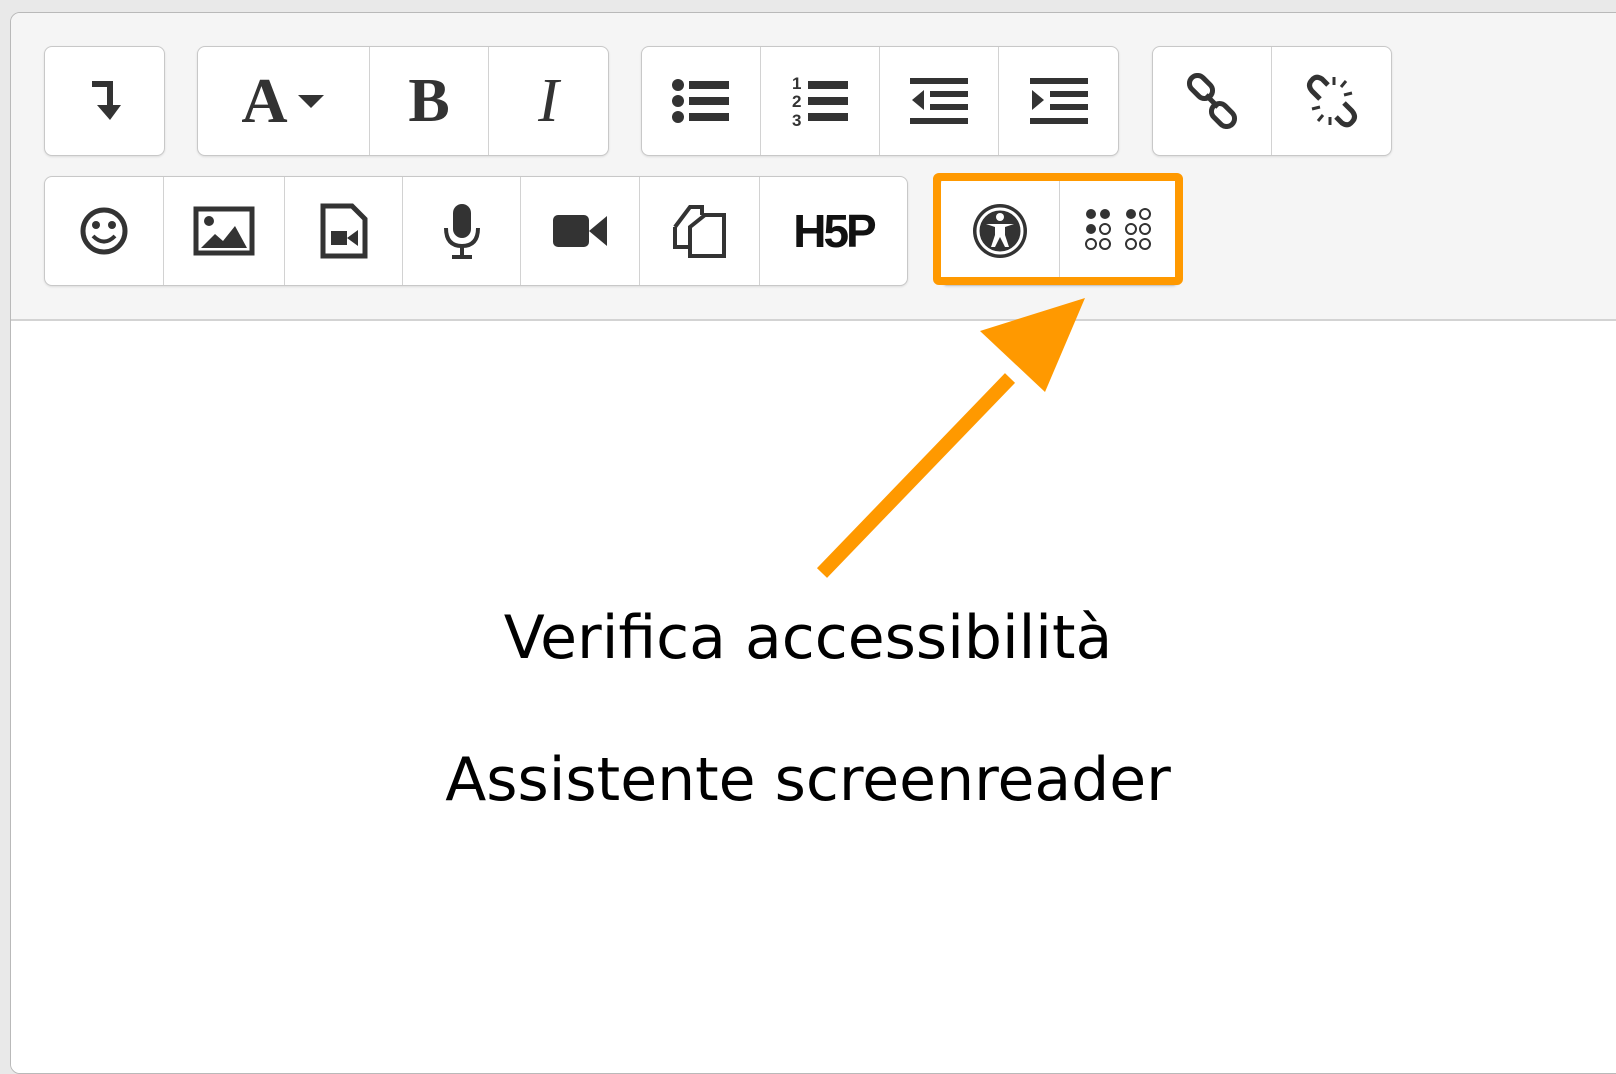 The width and height of the screenshot is (1616, 1074). Describe the element at coordinates (808, 638) in the screenshot. I see `annotation-label-accessibility-checker: Verifica accessibilità` at that location.